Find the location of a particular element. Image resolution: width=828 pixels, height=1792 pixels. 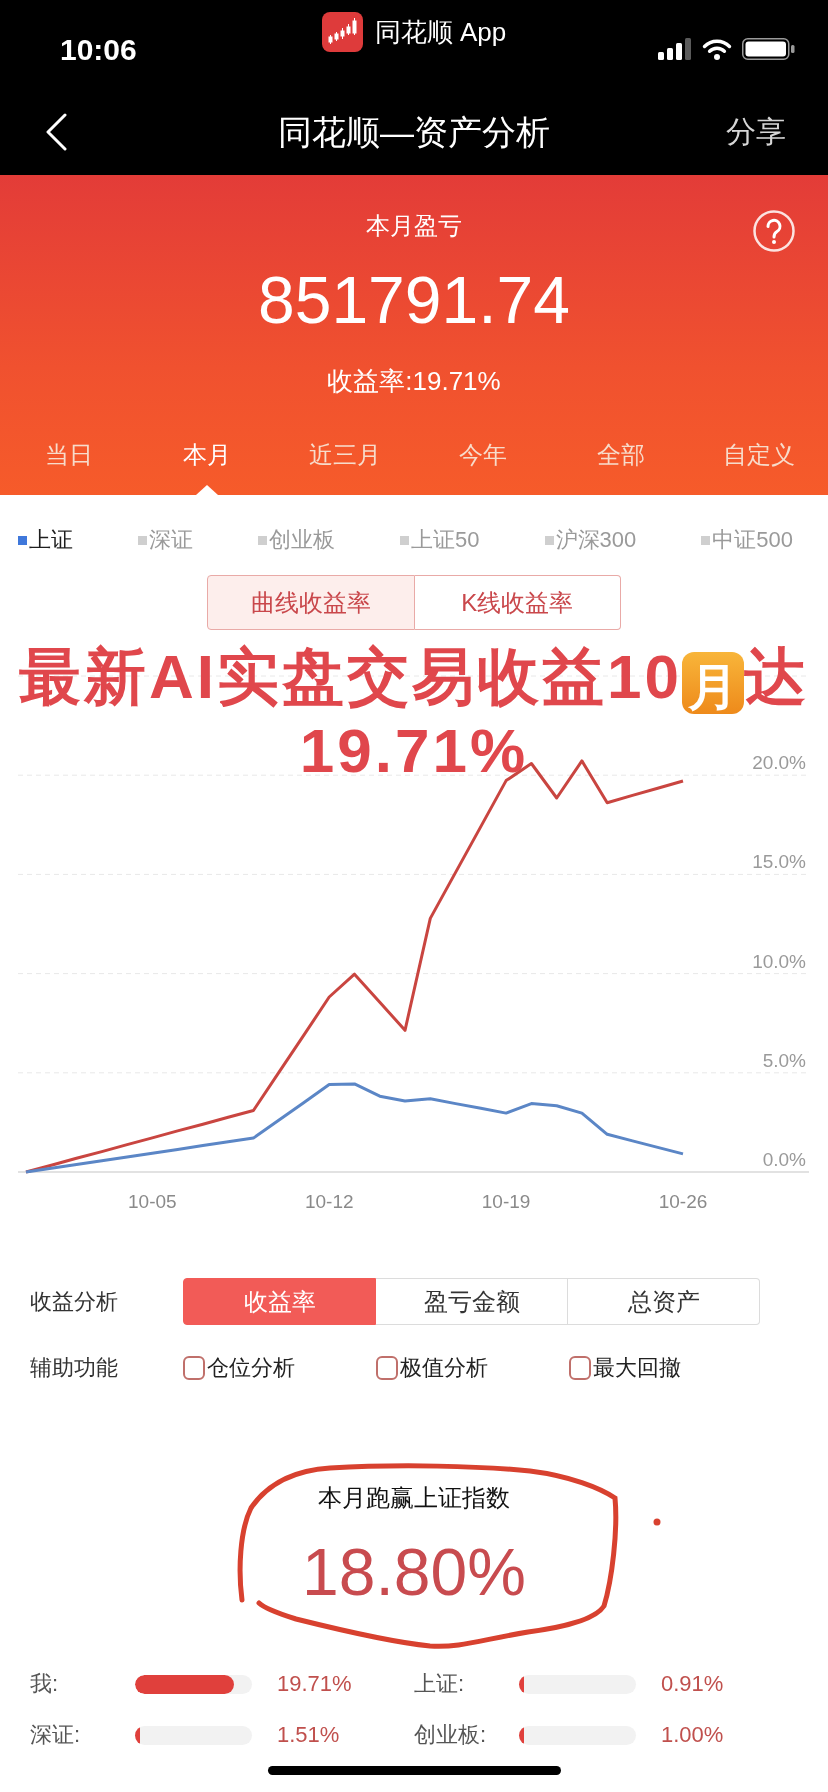

comparison-value: 1.00% is located at coordinates (692, 1735).